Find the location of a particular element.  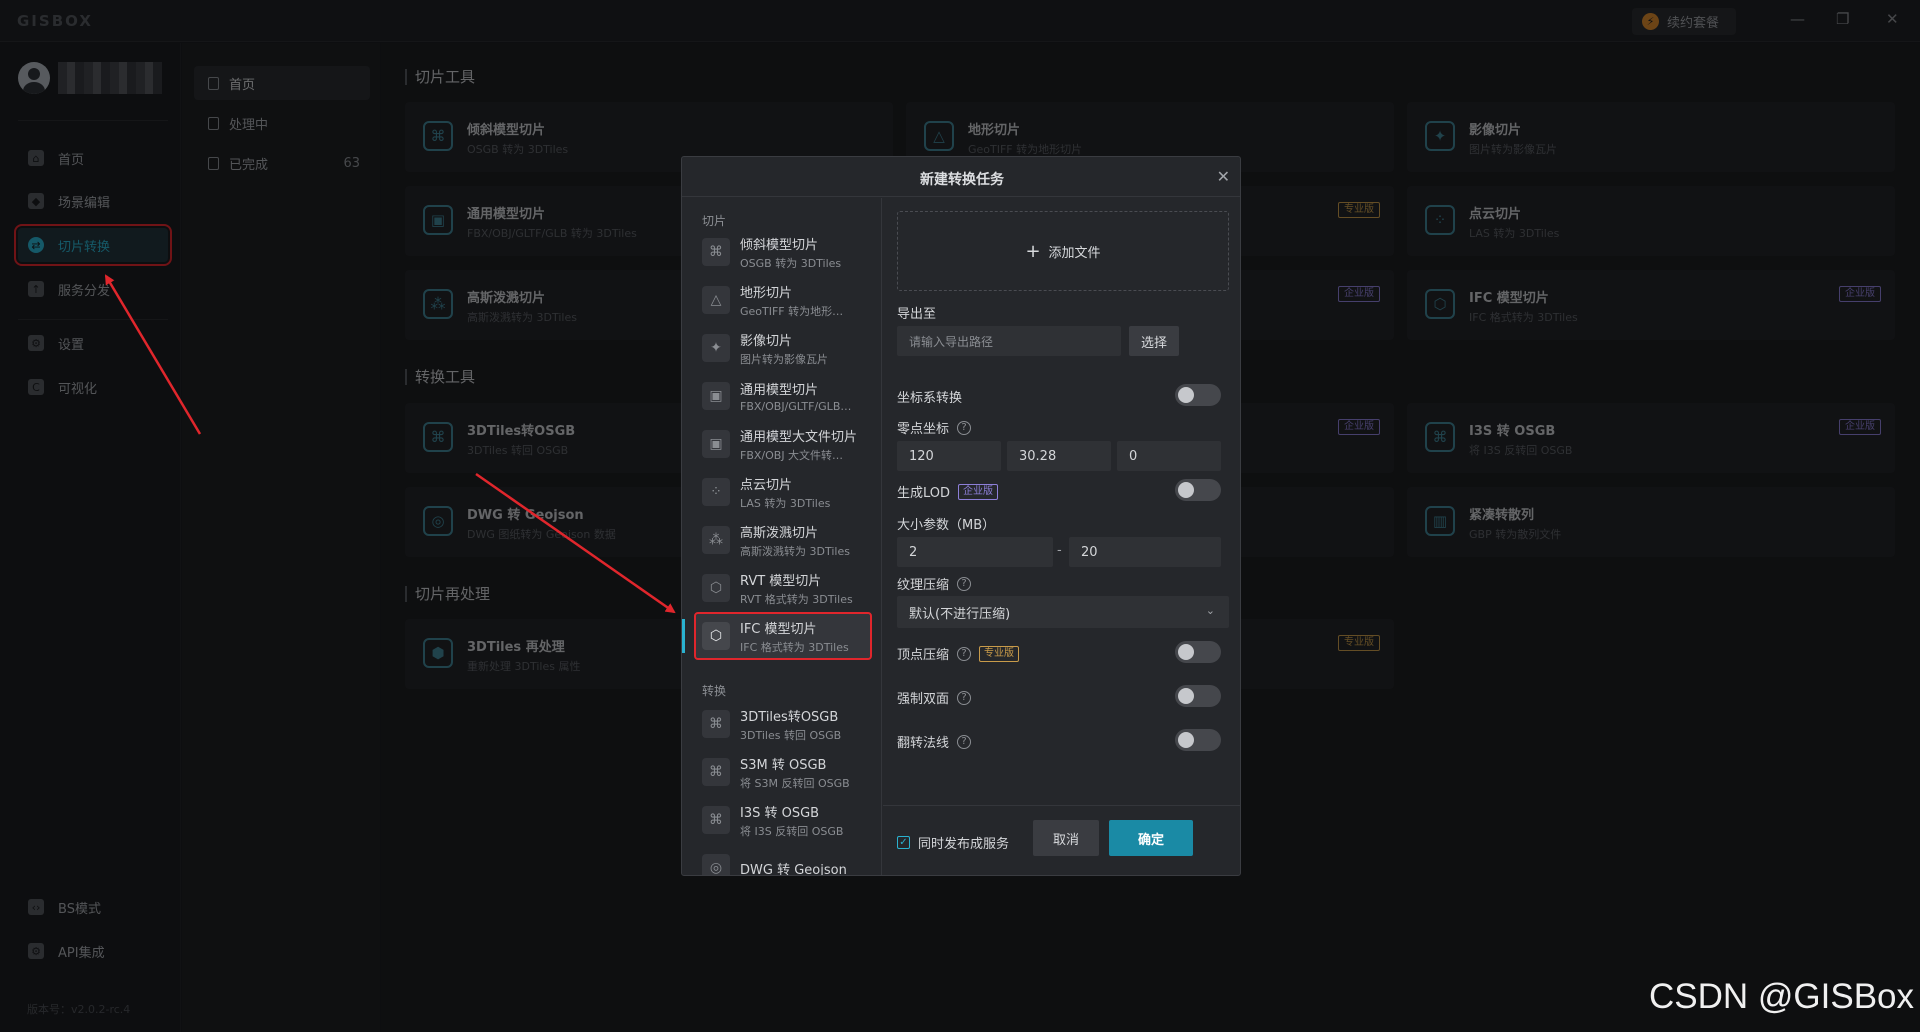

task-type-item: ◎ DWG 转 Geojson is located at coordinates (783, 861).